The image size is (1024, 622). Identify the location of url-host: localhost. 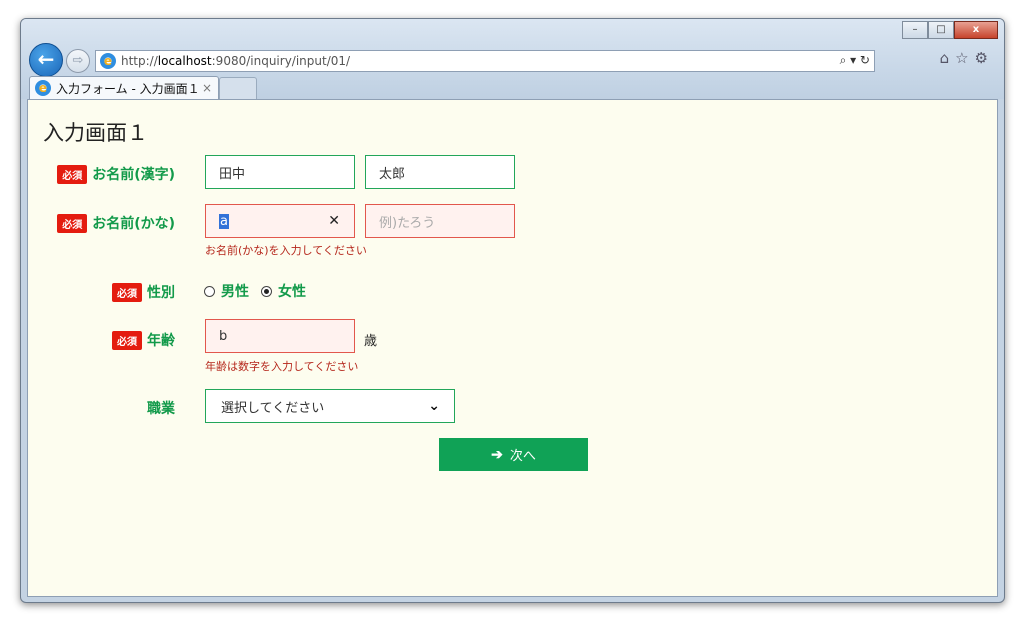
(184, 61).